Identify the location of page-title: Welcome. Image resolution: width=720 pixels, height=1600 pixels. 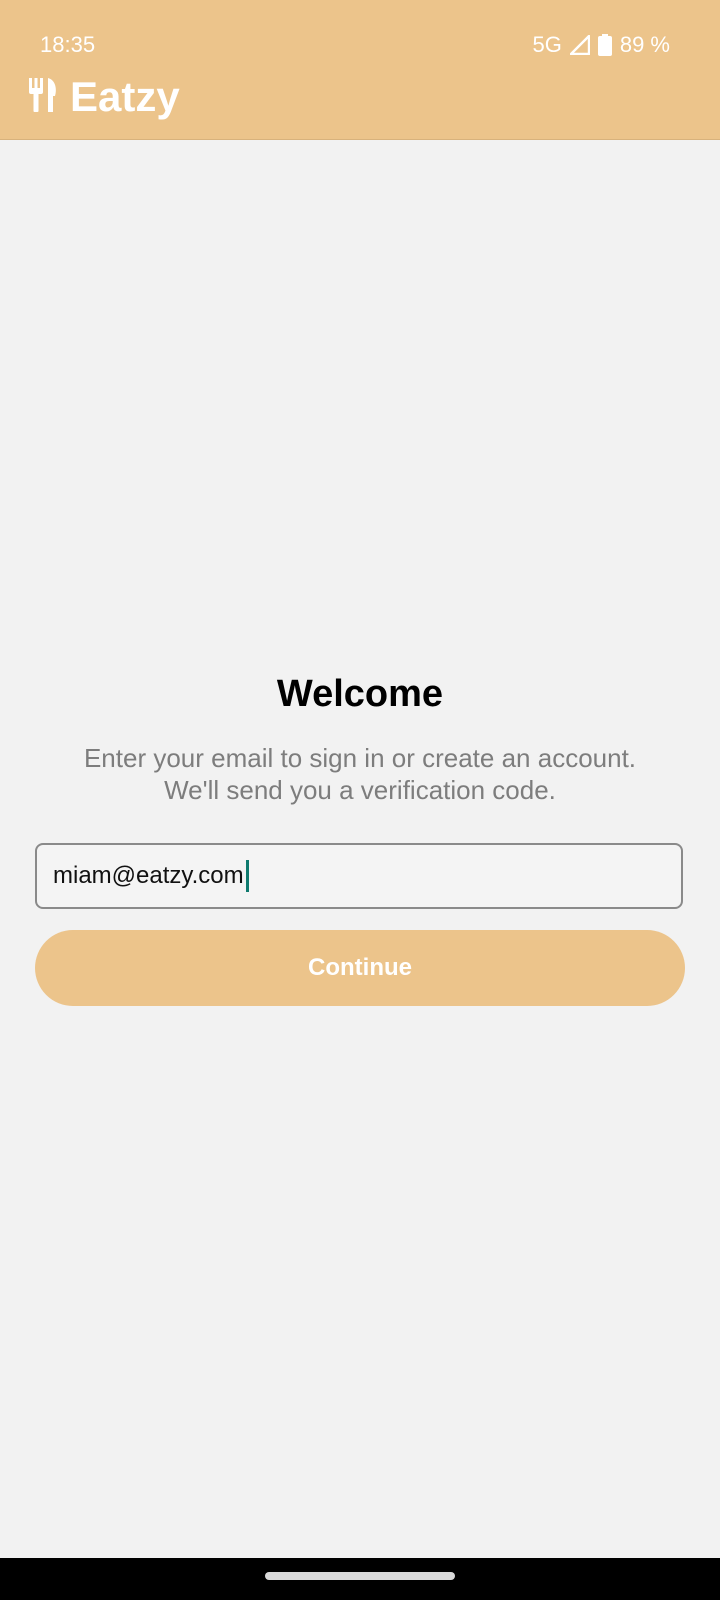
(360, 694).